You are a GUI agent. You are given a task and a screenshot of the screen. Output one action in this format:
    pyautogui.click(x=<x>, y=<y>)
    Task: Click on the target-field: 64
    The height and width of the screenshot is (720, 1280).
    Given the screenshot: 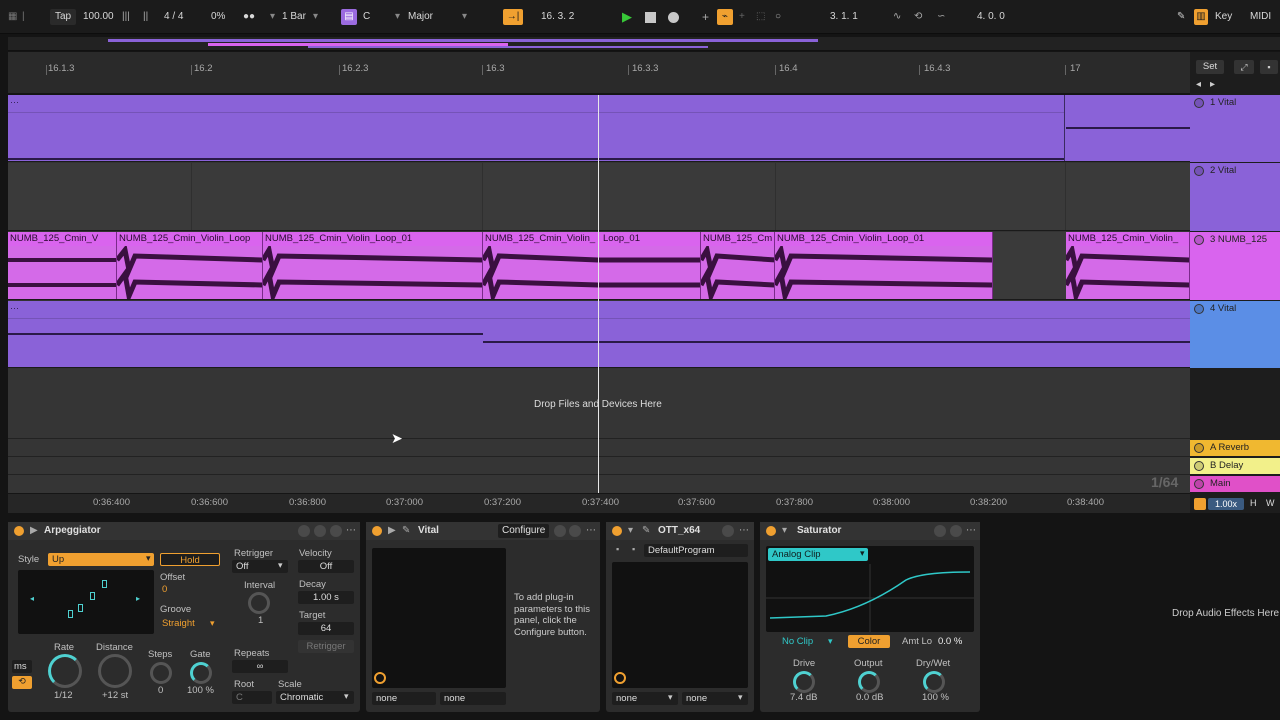 What is the action you would take?
    pyautogui.click(x=326, y=628)
    